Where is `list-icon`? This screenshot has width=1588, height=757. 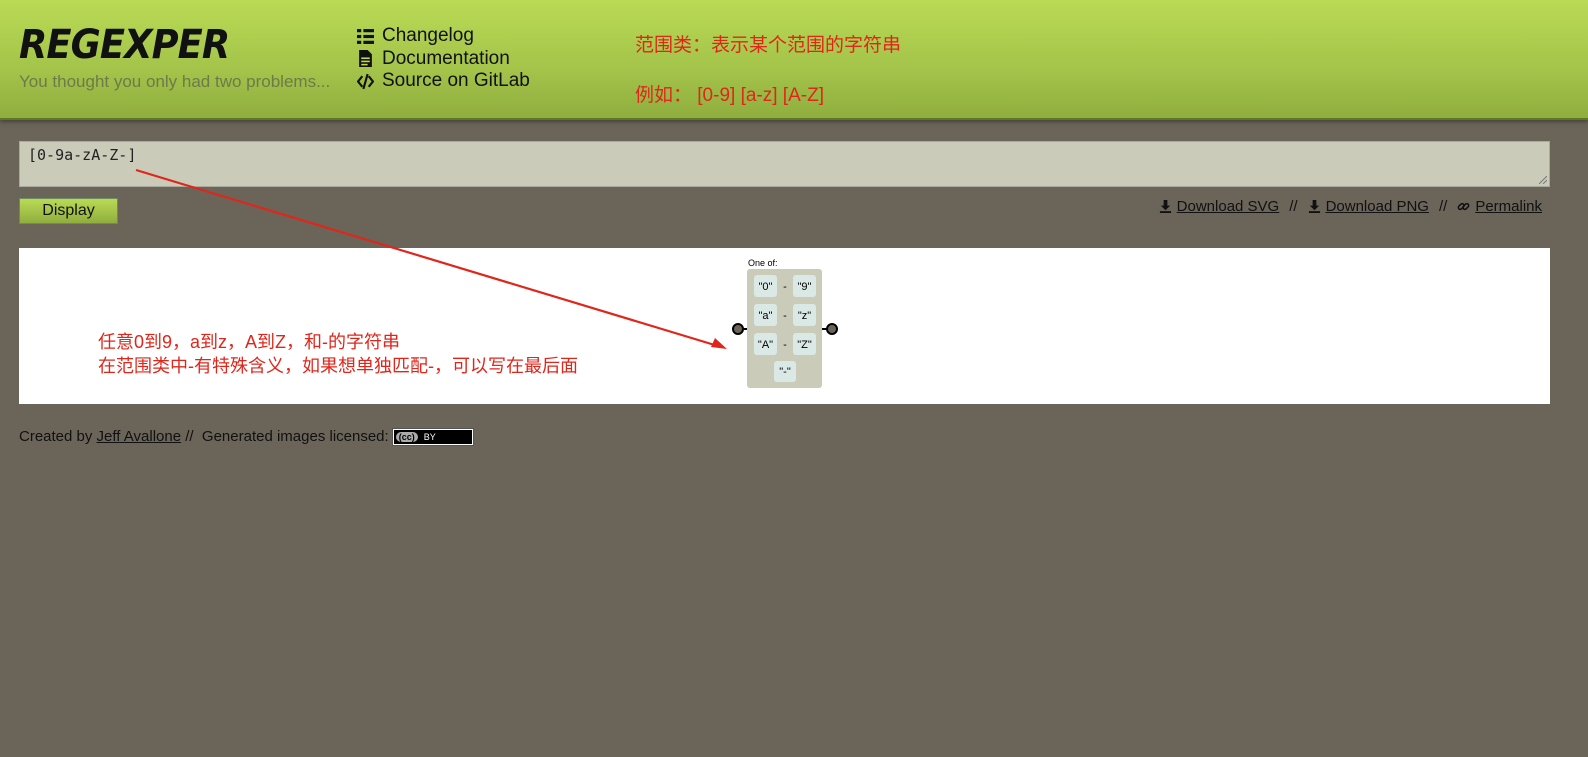
list-icon is located at coordinates (365, 36).